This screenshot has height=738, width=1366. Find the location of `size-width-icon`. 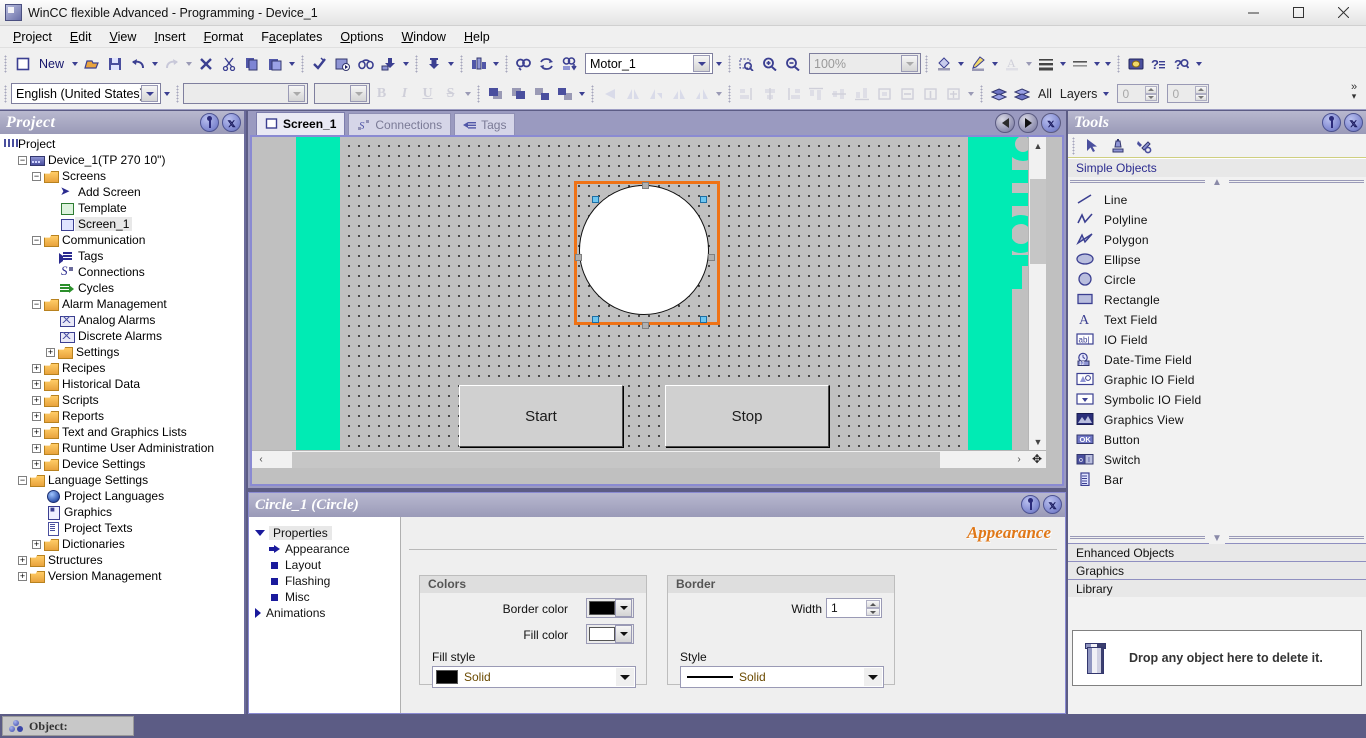

size-width-icon is located at coordinates (907, 93).